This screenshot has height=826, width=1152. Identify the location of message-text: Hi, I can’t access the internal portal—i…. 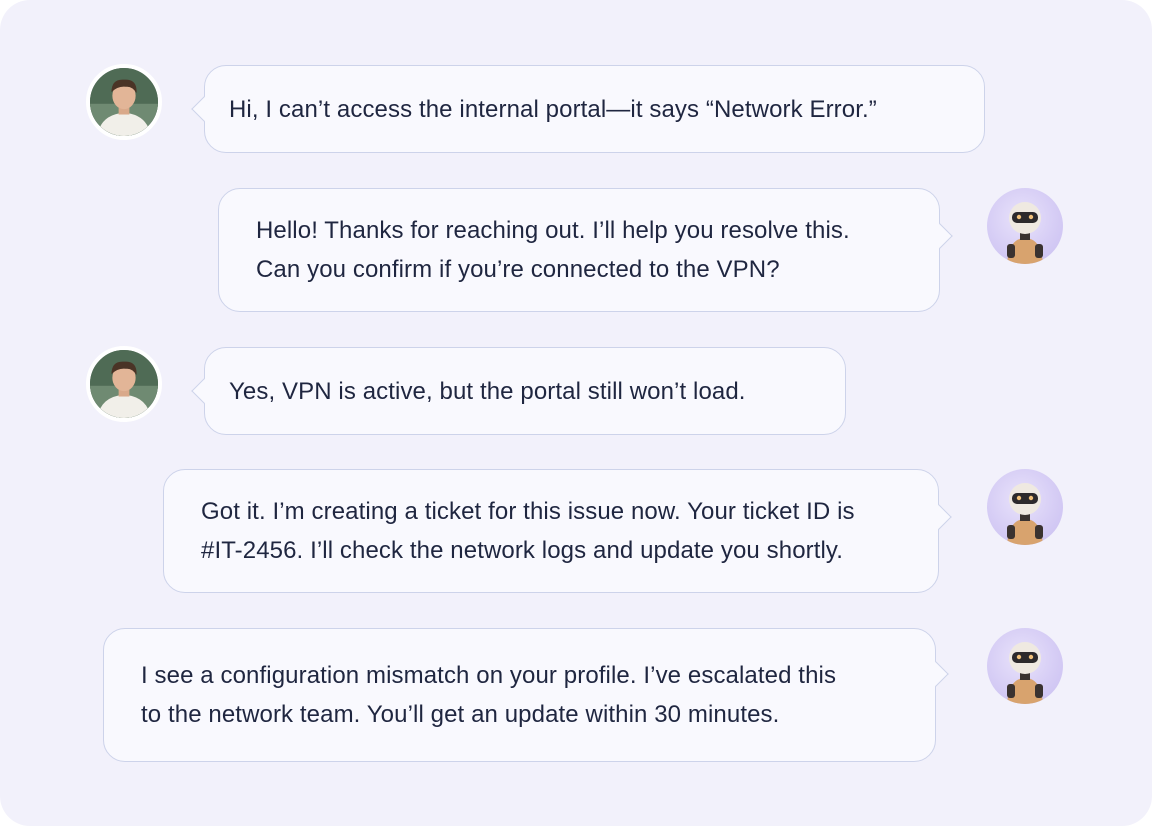
(553, 109).